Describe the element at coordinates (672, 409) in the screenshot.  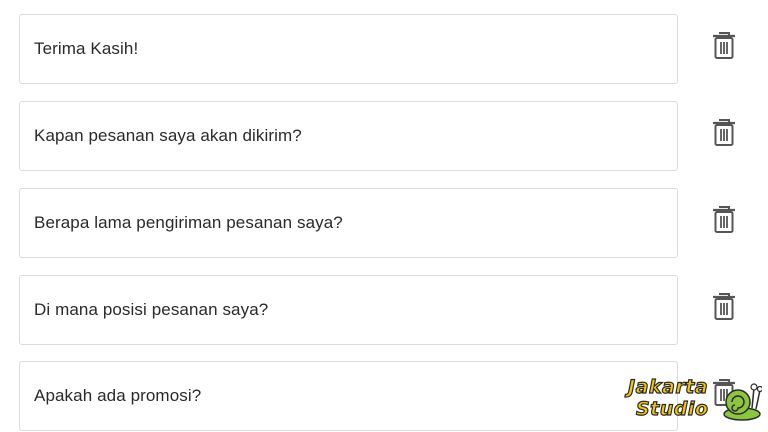
I see `watermark-line2: Studio` at that location.